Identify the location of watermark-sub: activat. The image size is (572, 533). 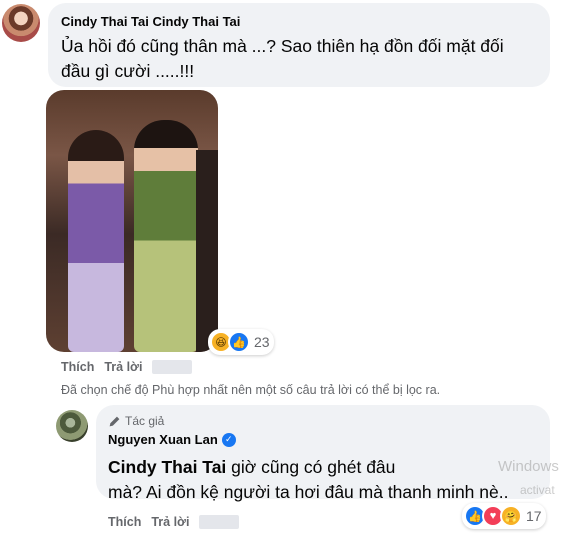
(537, 490).